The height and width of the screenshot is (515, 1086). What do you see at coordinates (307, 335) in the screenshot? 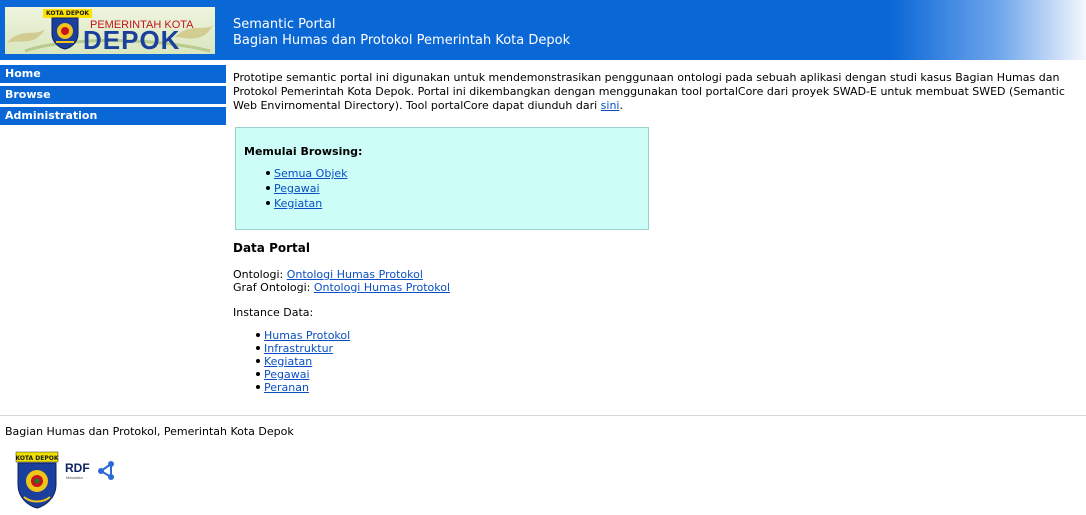
I see `instance-link-humas-protokol: Humas Protokol` at bounding box center [307, 335].